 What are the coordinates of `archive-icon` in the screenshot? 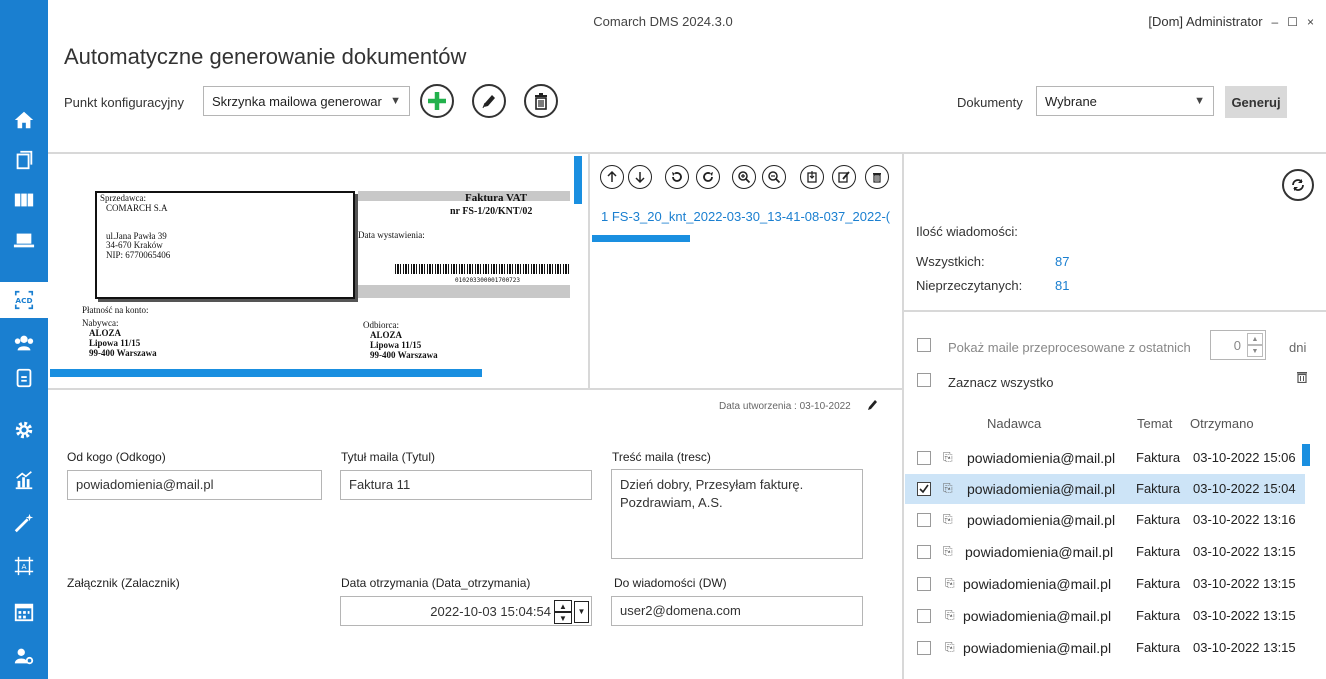 It's located at (24, 200).